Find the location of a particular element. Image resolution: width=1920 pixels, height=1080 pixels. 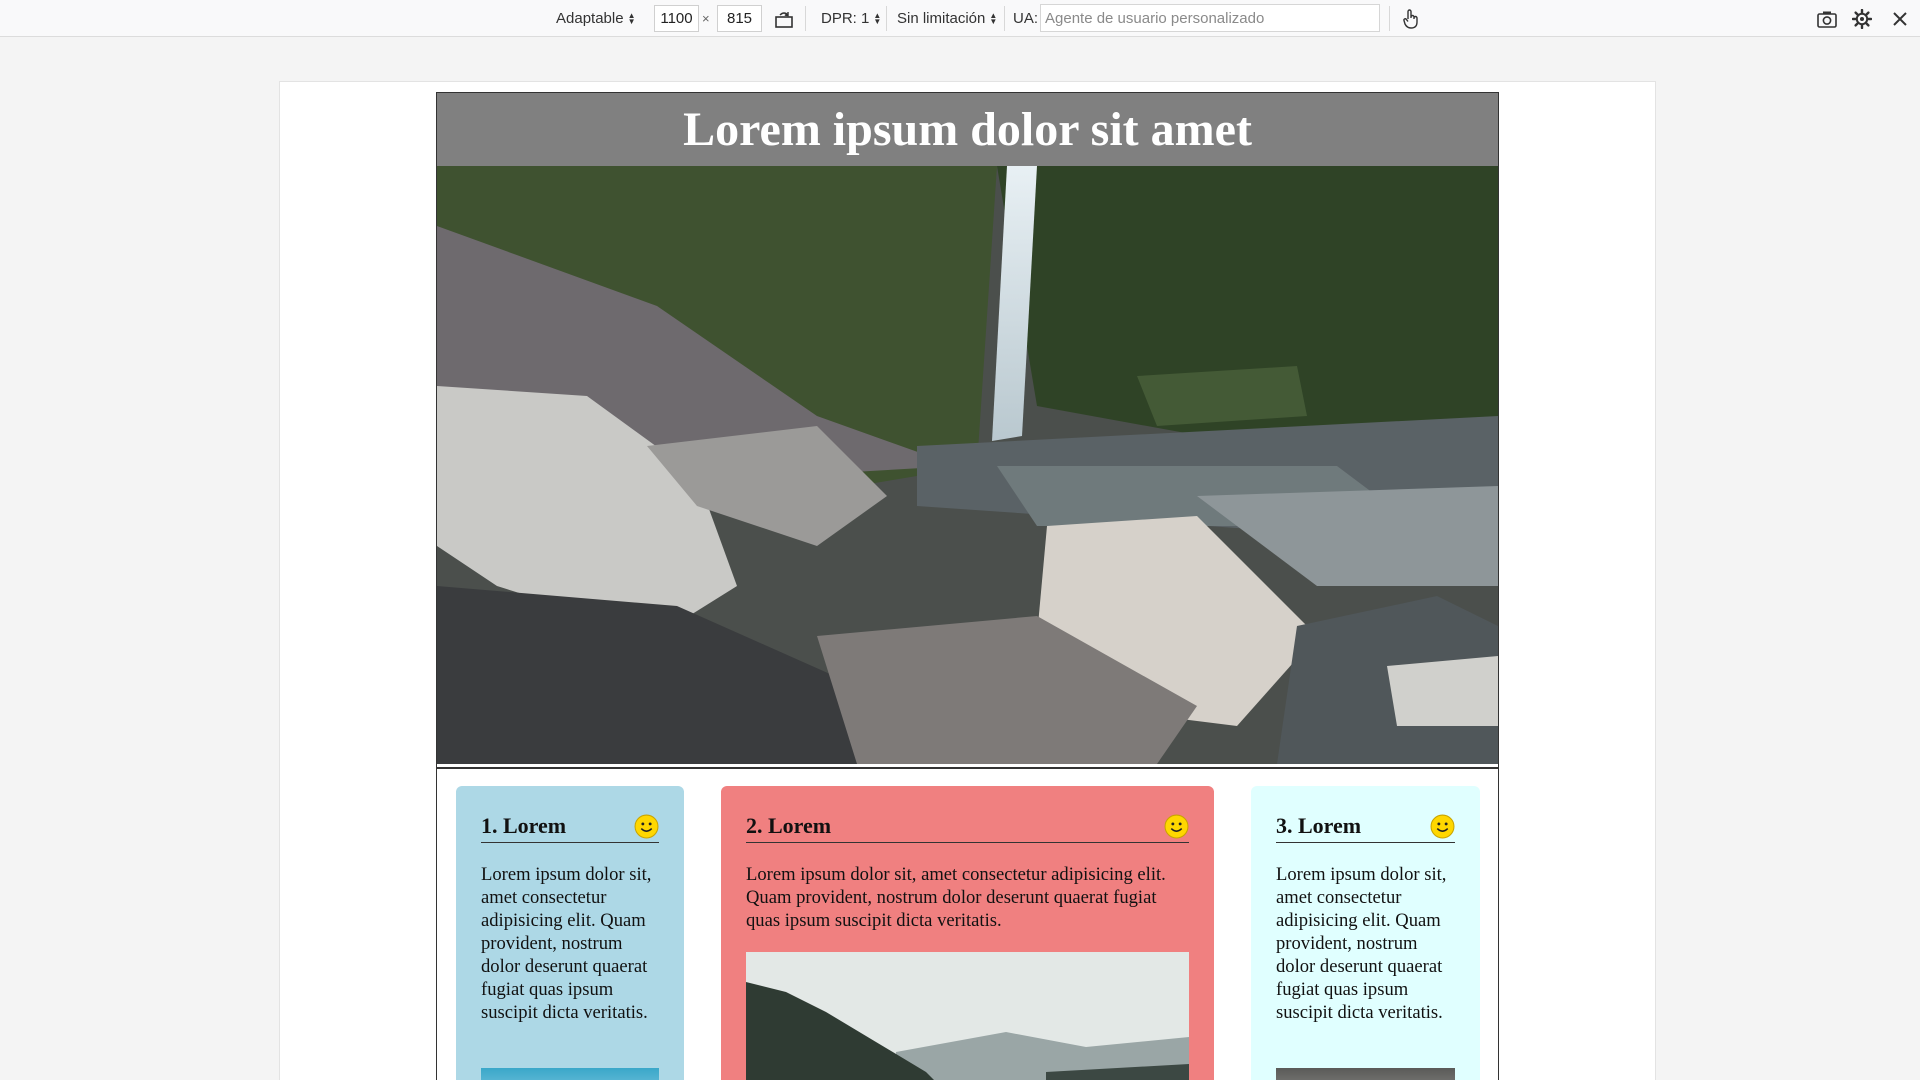

dpr-label: DPR: 1 is located at coordinates (845, 18).